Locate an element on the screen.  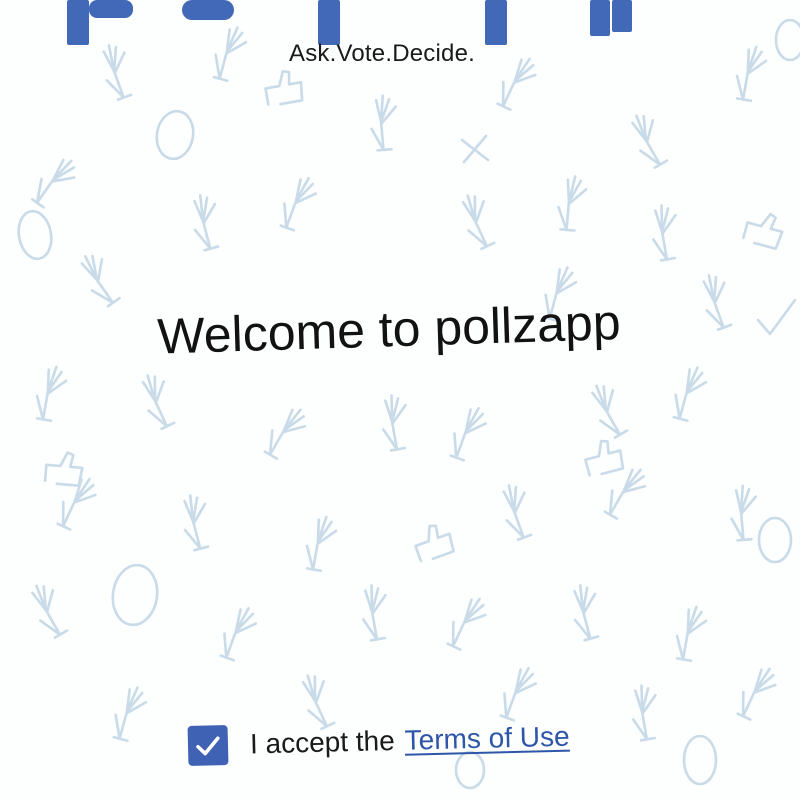
terms-of-use-link: Terms of Use is located at coordinates (487, 739).